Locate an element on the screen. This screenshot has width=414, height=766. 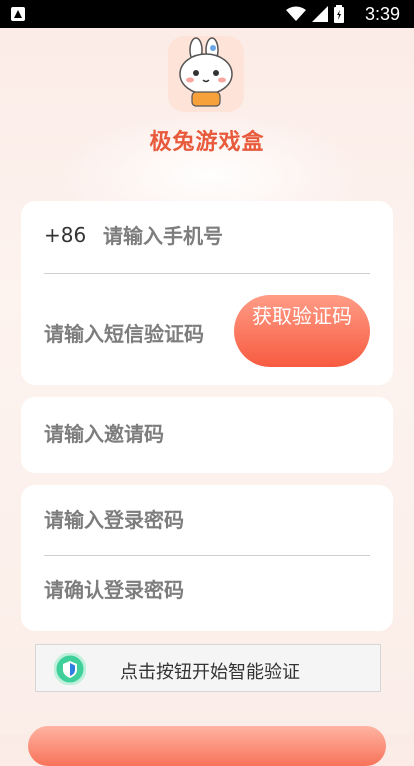
bunny-mascot-icon is located at coordinates (206, 72).